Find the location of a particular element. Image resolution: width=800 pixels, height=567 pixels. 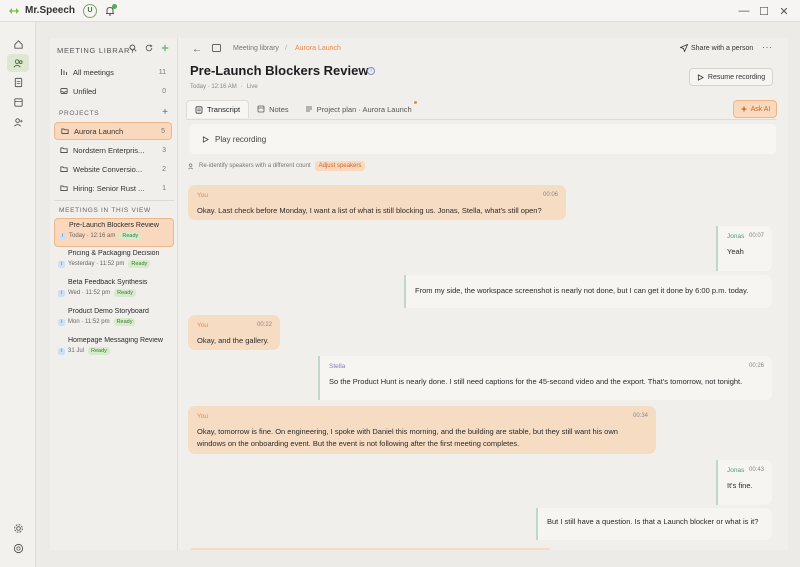

transcript-message: You 00:22 Okay, and the gallery. is located at coordinates (234, 332).